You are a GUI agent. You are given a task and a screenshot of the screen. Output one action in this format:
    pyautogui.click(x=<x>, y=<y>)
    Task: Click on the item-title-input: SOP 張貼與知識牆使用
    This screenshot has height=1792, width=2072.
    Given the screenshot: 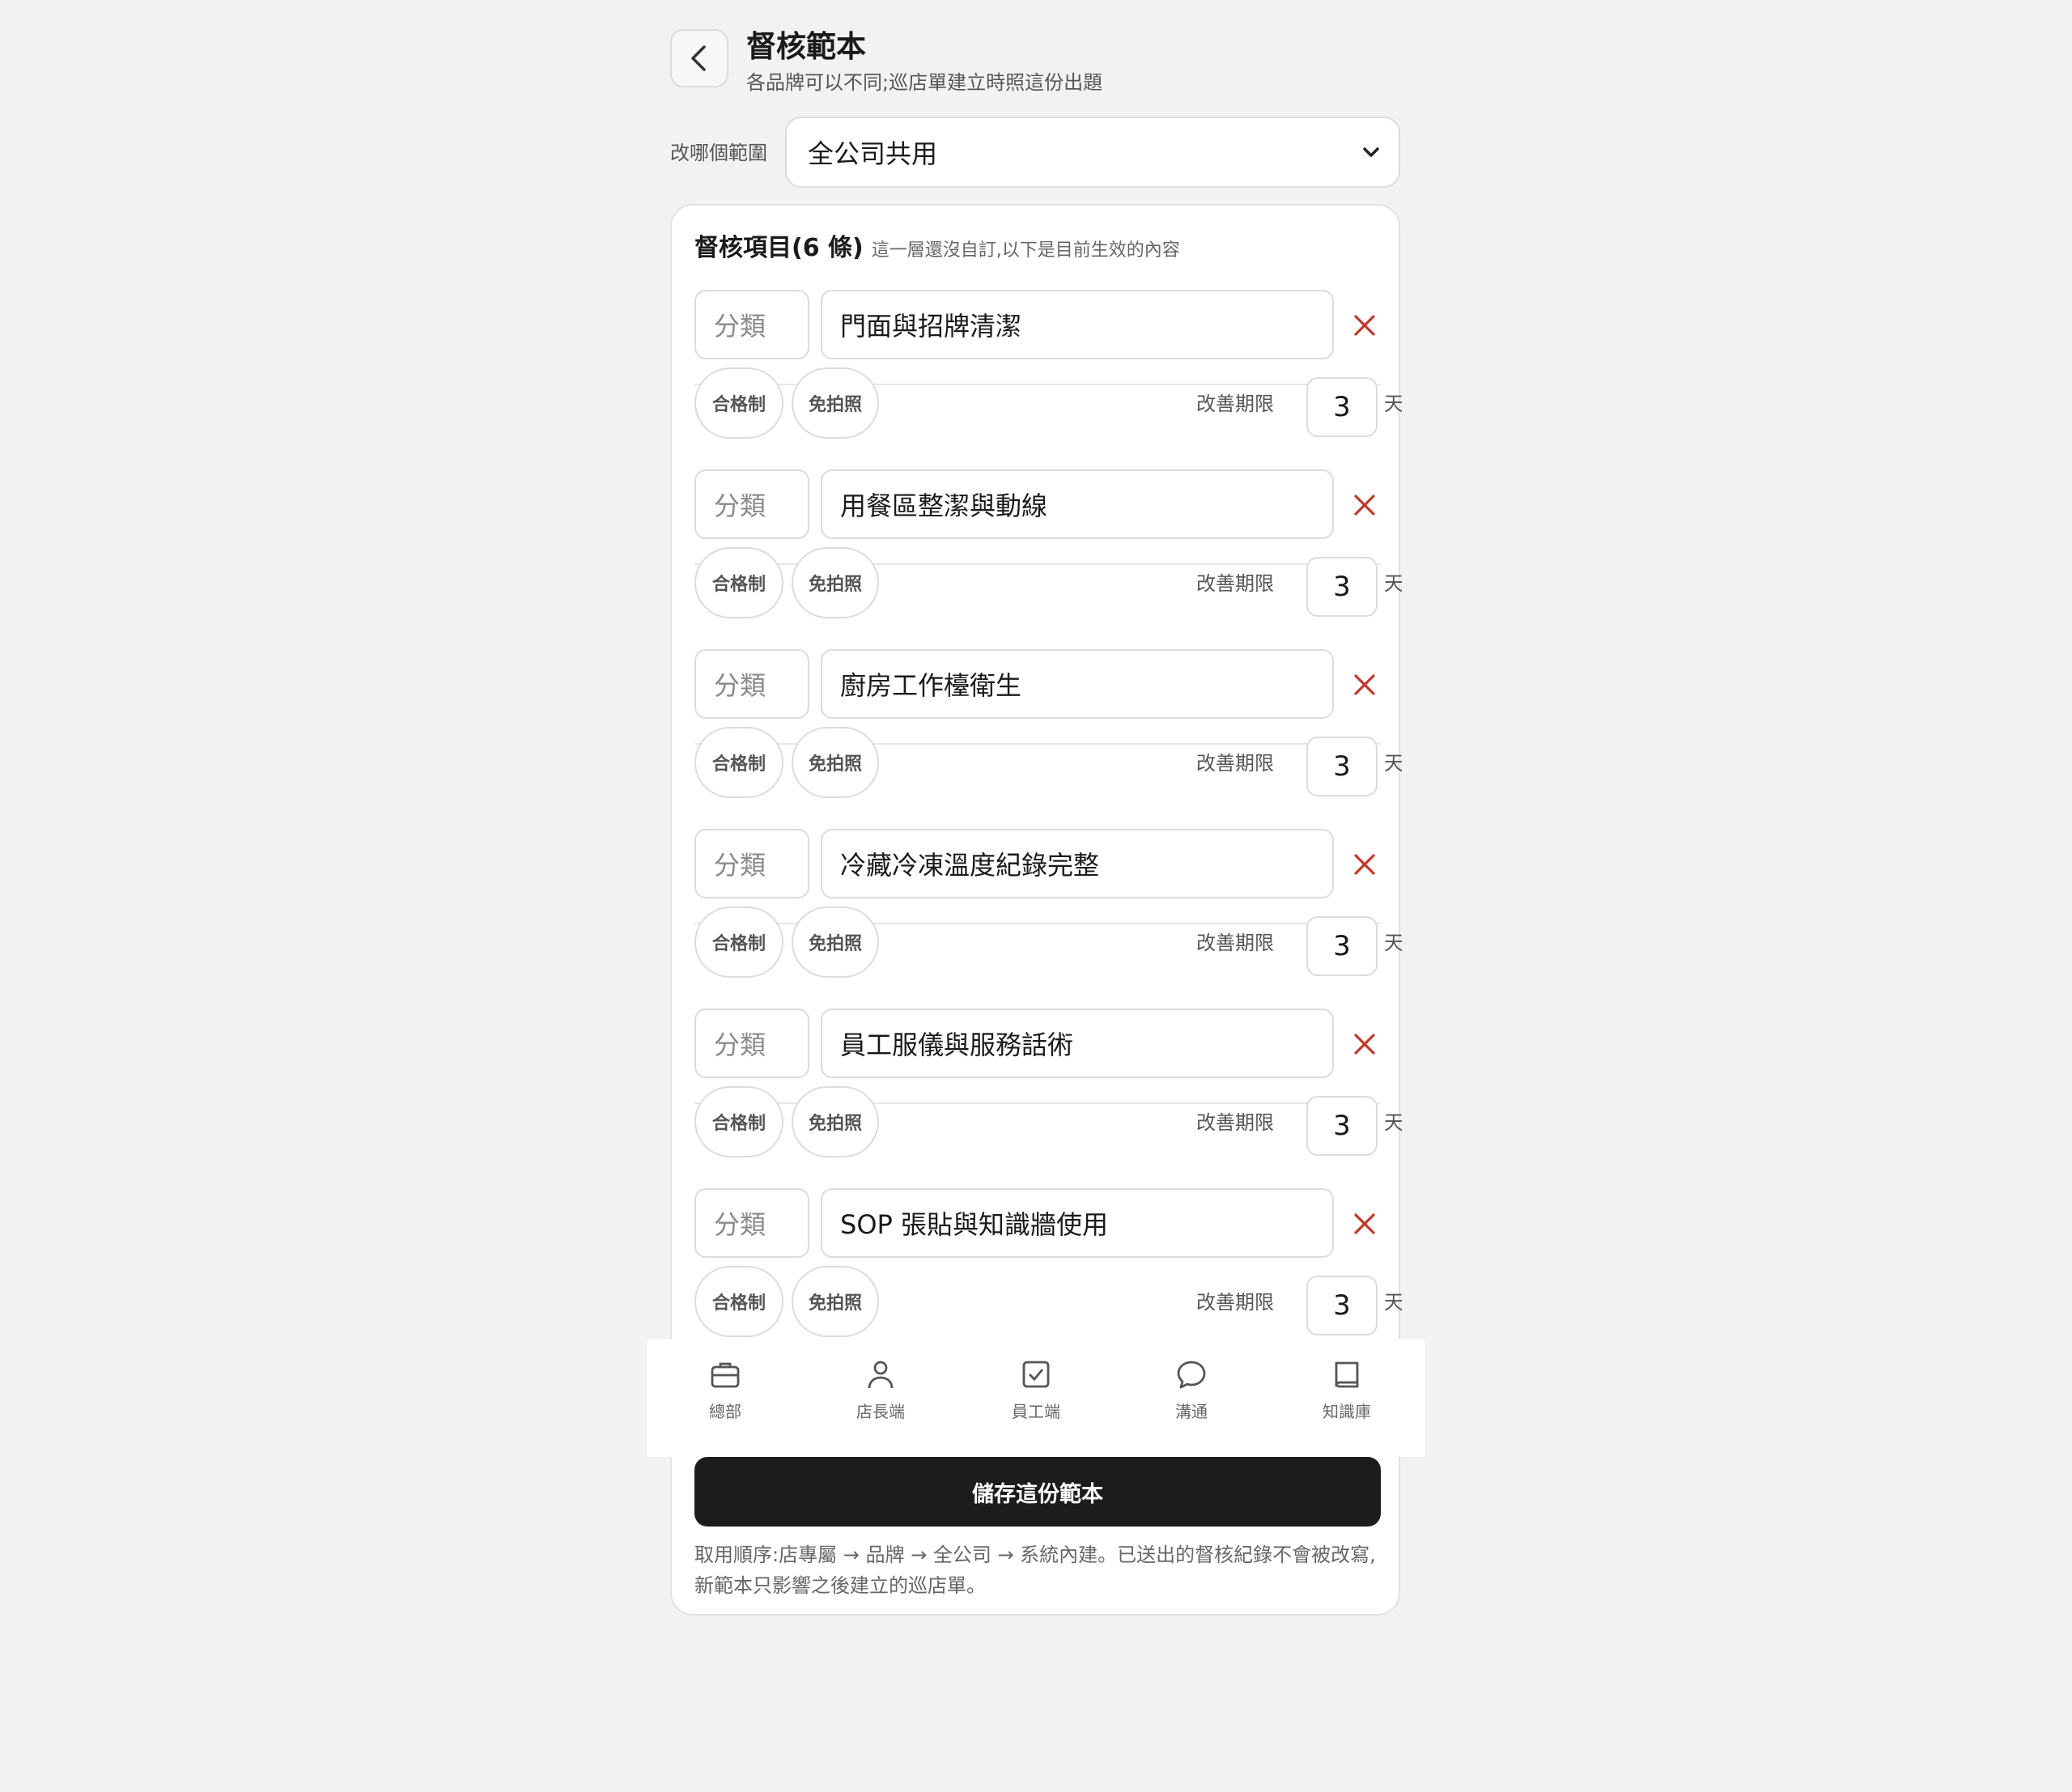 What is the action you would take?
    pyautogui.click(x=1077, y=1223)
    